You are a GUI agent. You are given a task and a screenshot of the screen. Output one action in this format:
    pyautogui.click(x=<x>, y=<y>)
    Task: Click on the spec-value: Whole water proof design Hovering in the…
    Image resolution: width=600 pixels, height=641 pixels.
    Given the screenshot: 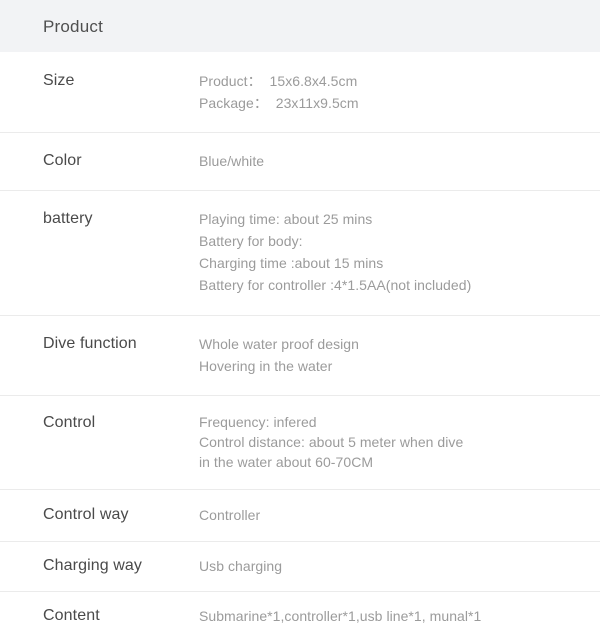 What is the action you would take?
    pyautogui.click(x=387, y=355)
    